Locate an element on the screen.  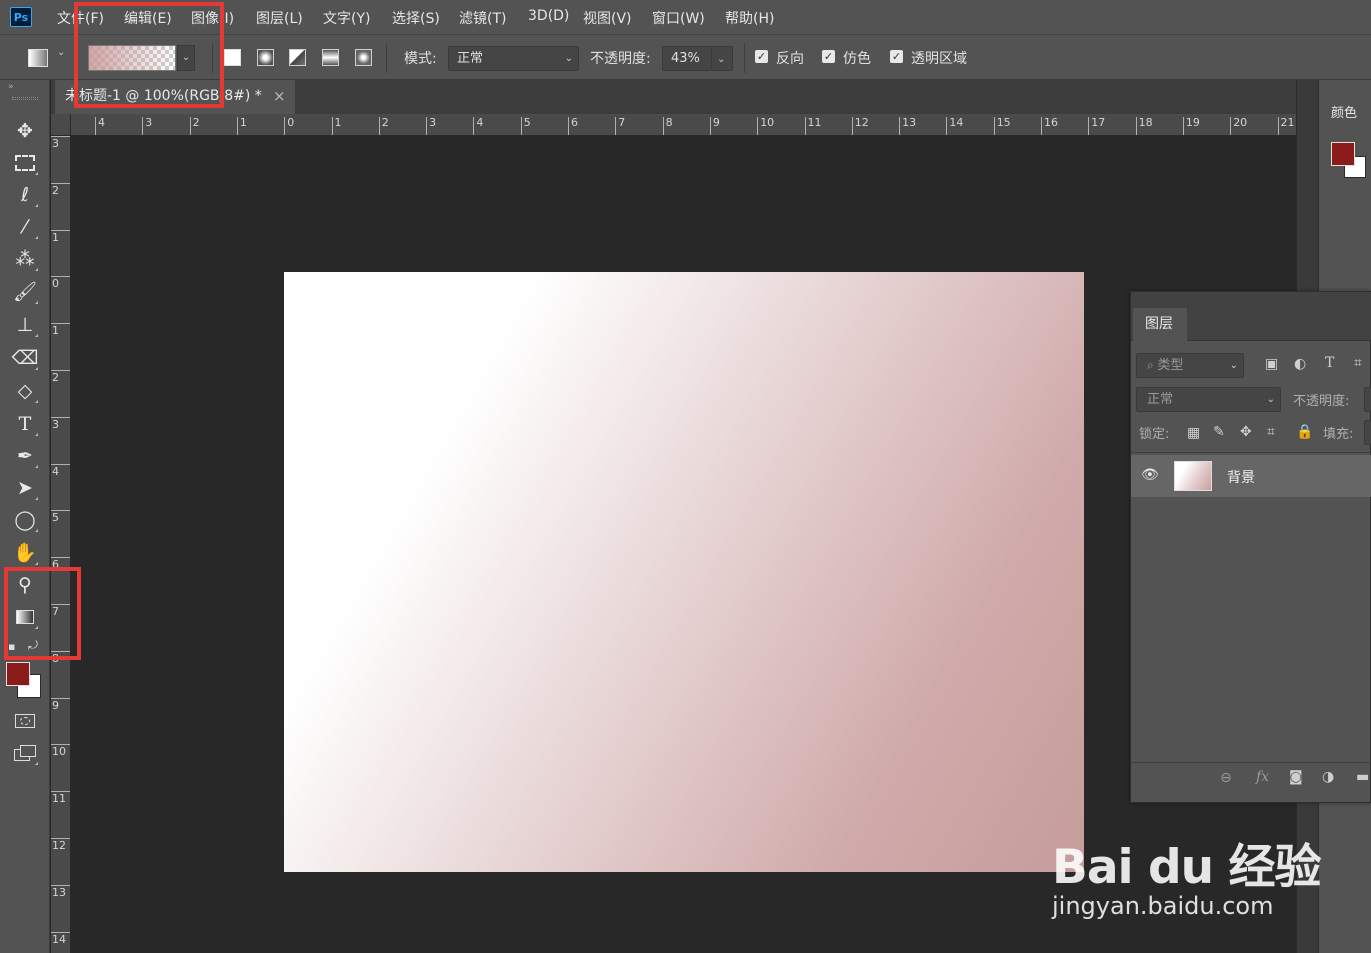
menu-help: 帮助(H) is located at coordinates (749, 18).